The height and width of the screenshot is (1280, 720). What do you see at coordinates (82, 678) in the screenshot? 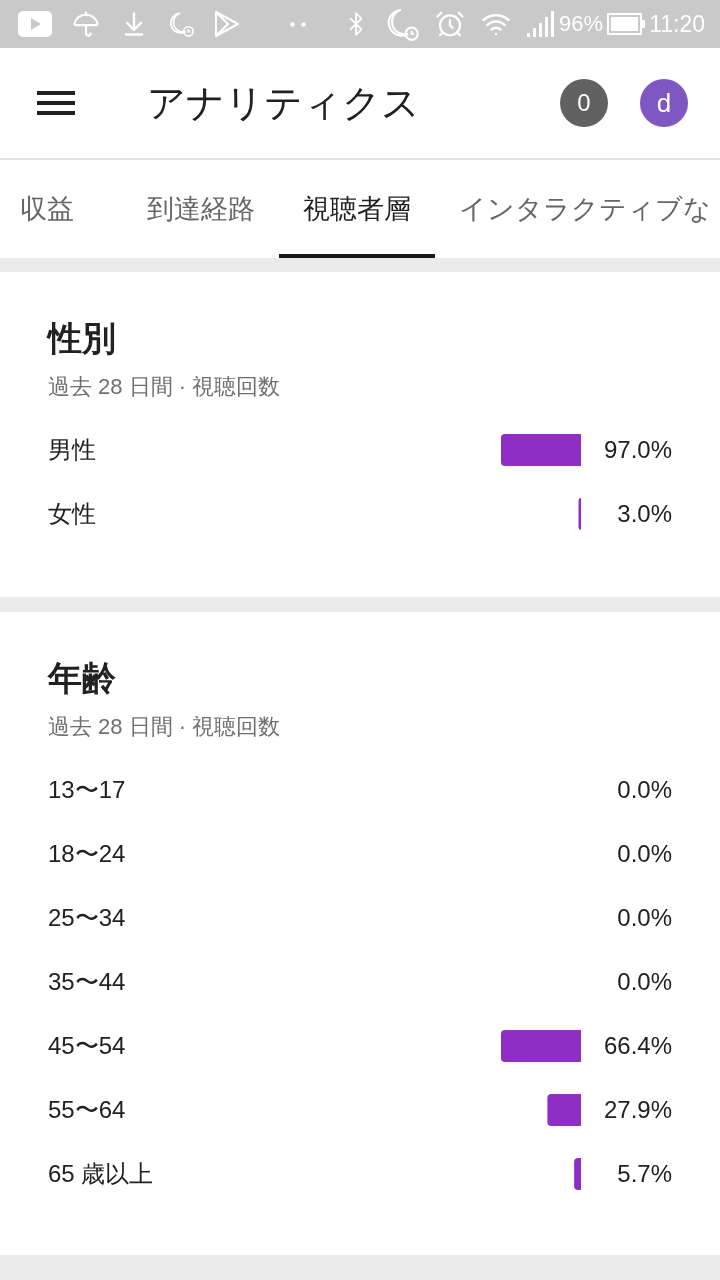
I see `section-title: 年齢` at bounding box center [82, 678].